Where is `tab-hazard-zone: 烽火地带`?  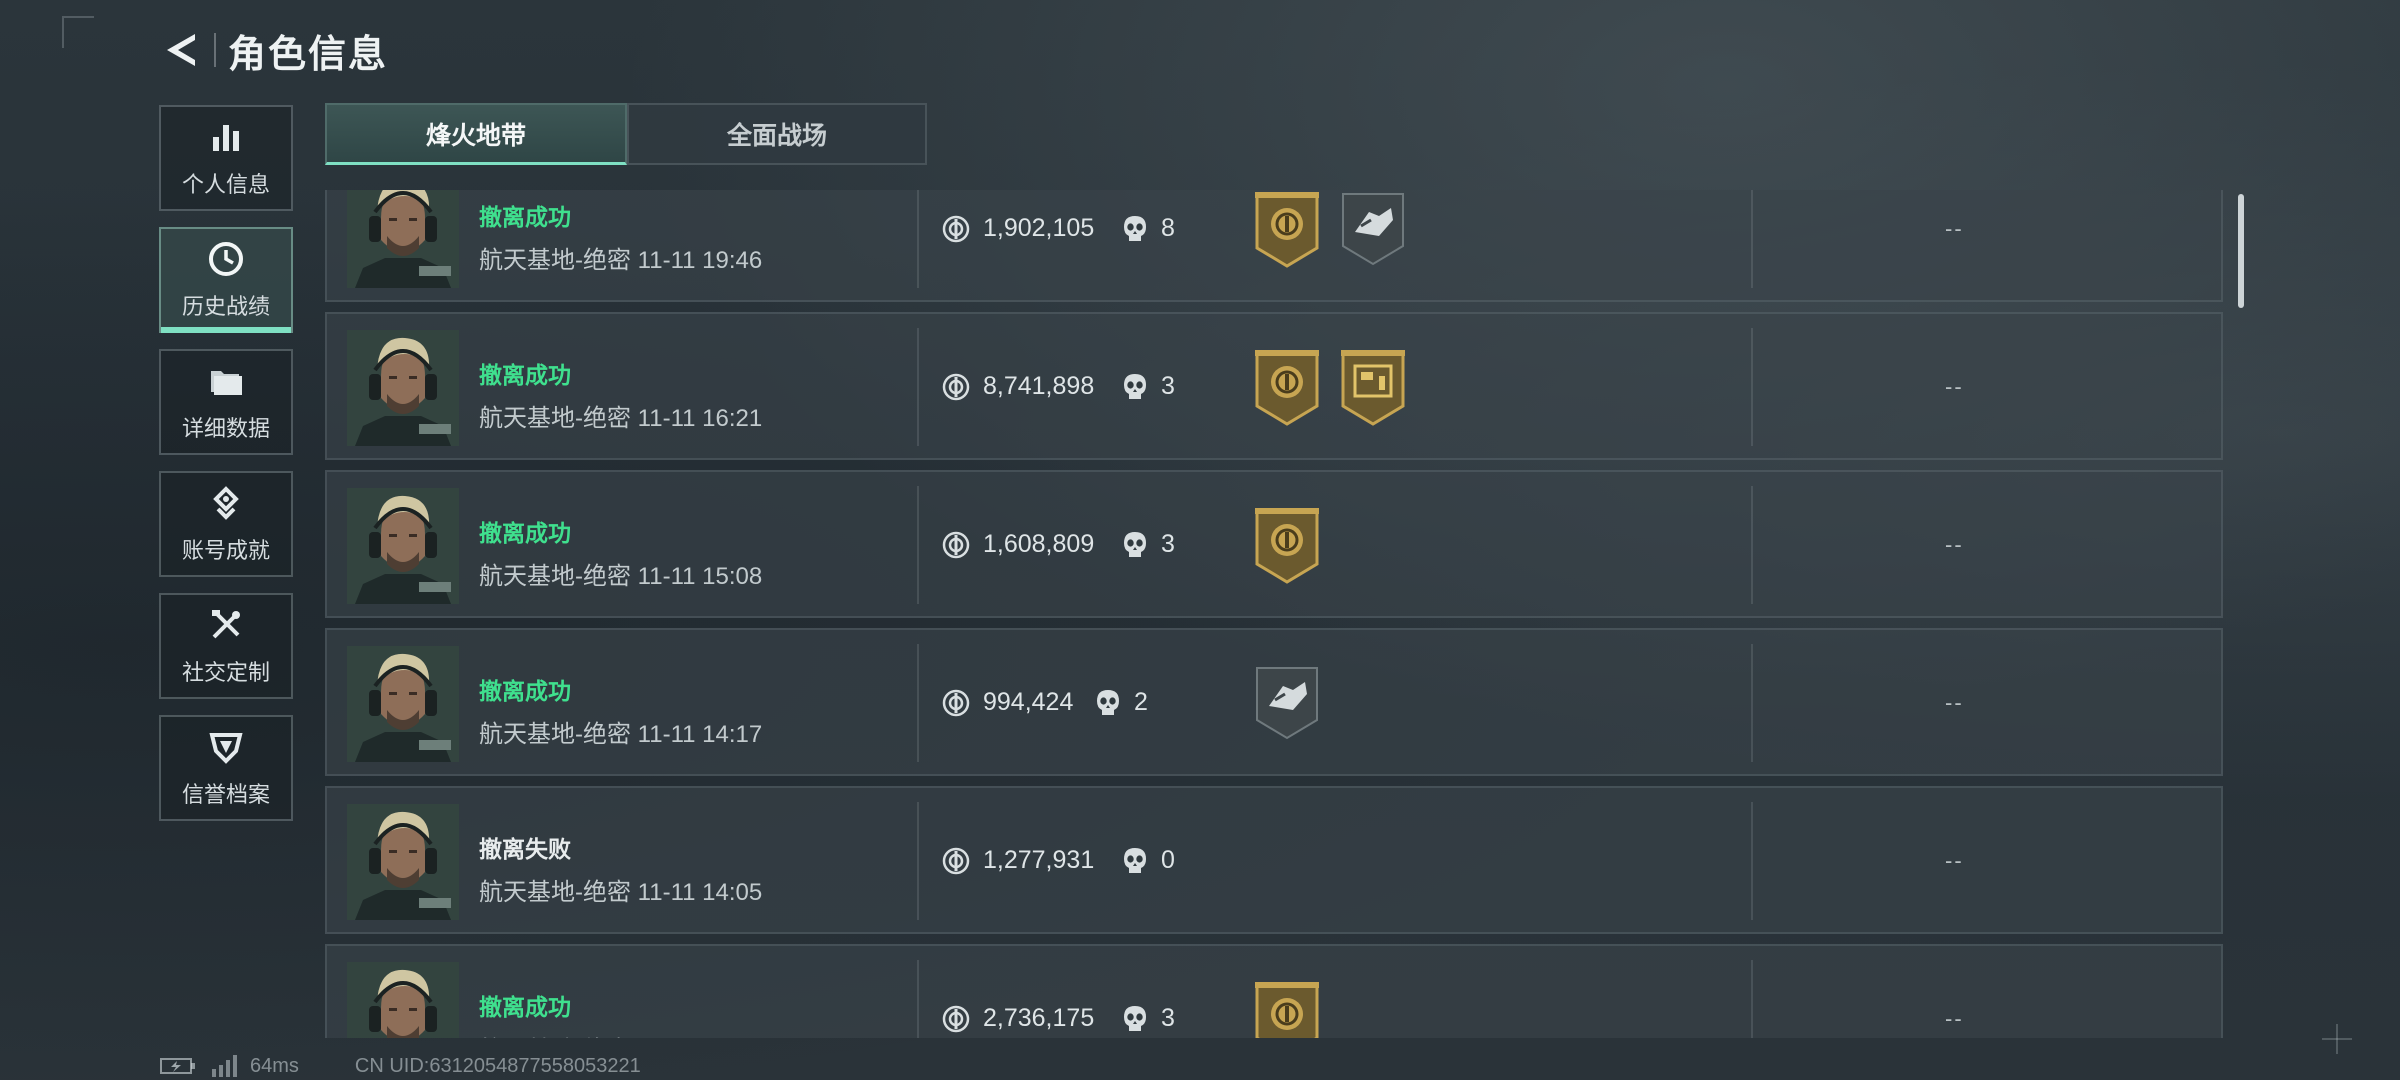 tab-hazard-zone: 烽火地带 is located at coordinates (476, 134).